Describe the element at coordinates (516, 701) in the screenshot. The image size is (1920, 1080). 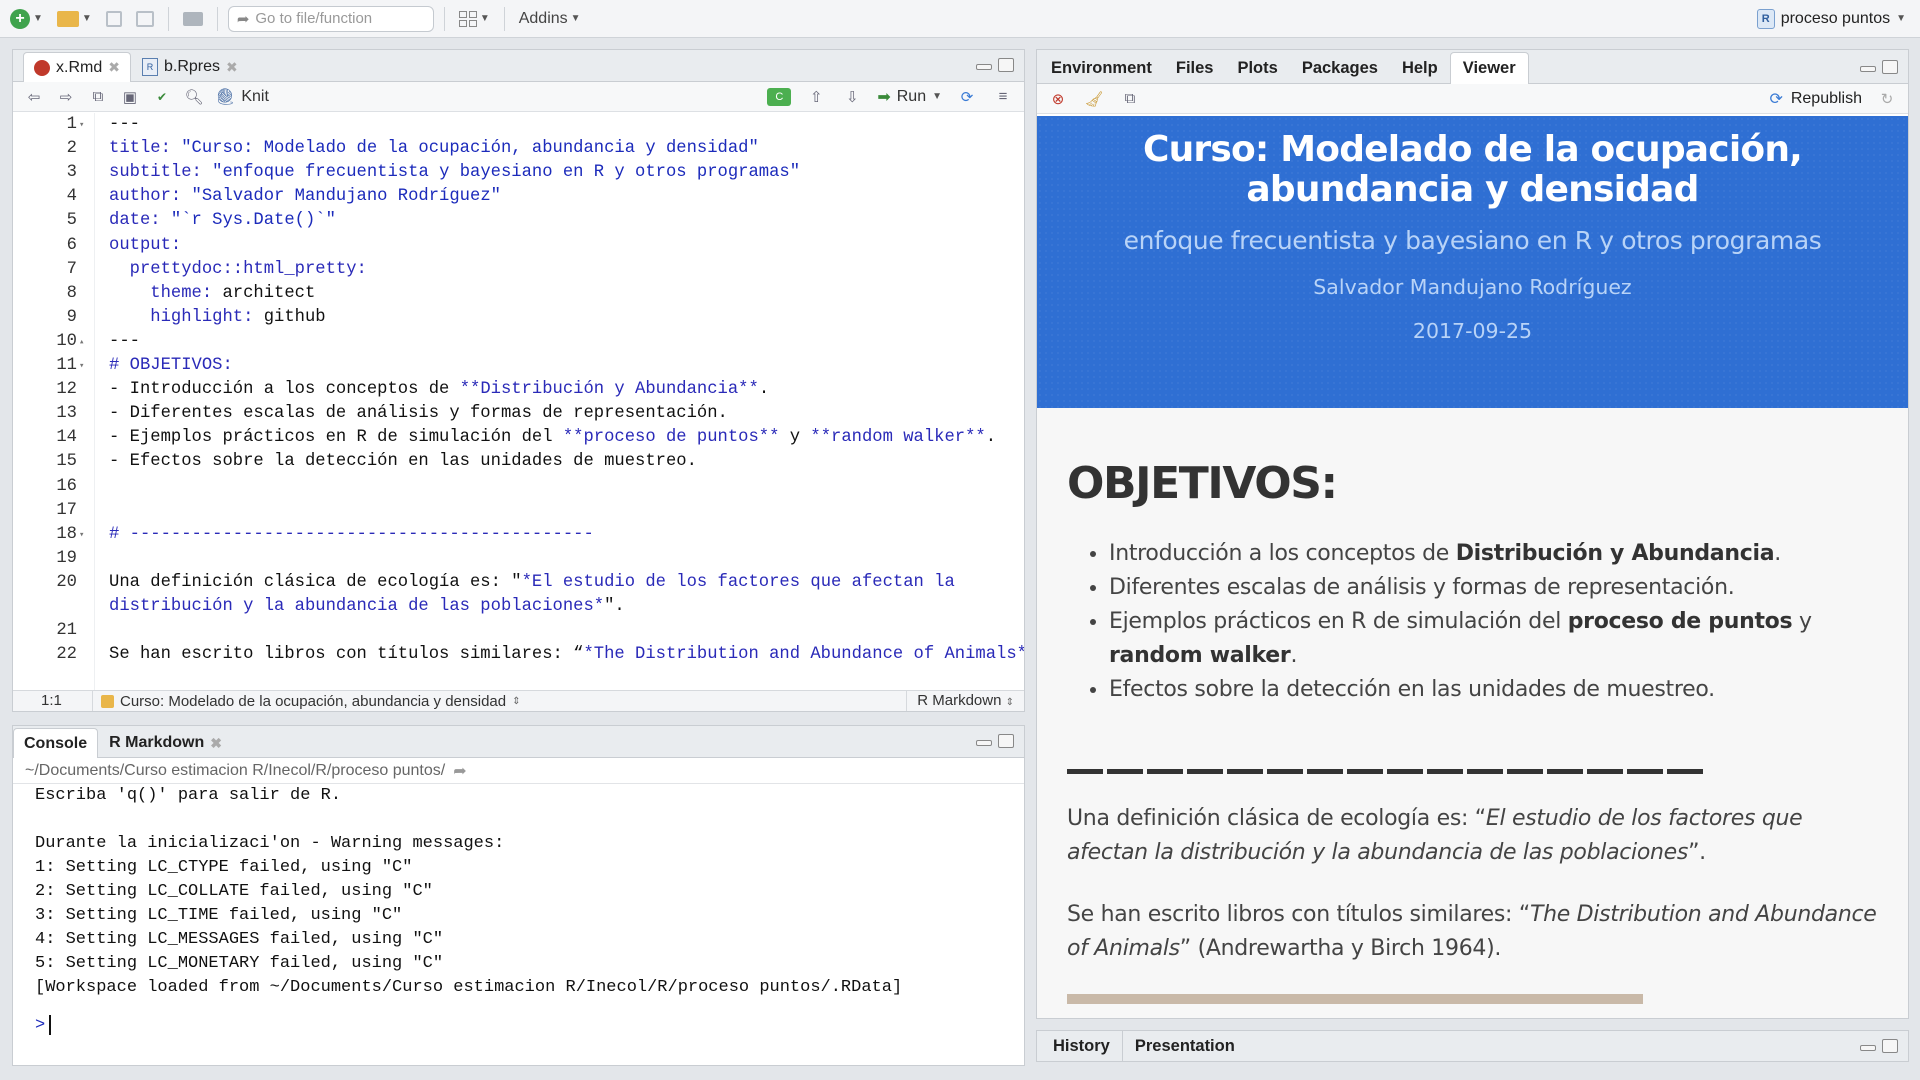
I see `updown-icon: ⇕` at that location.